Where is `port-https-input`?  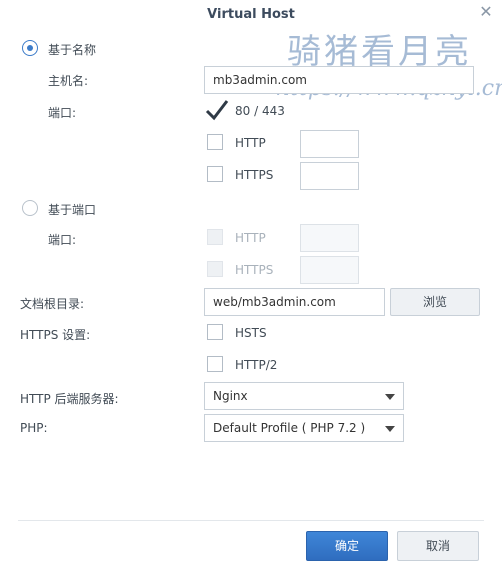
port-https-input is located at coordinates (329, 270).